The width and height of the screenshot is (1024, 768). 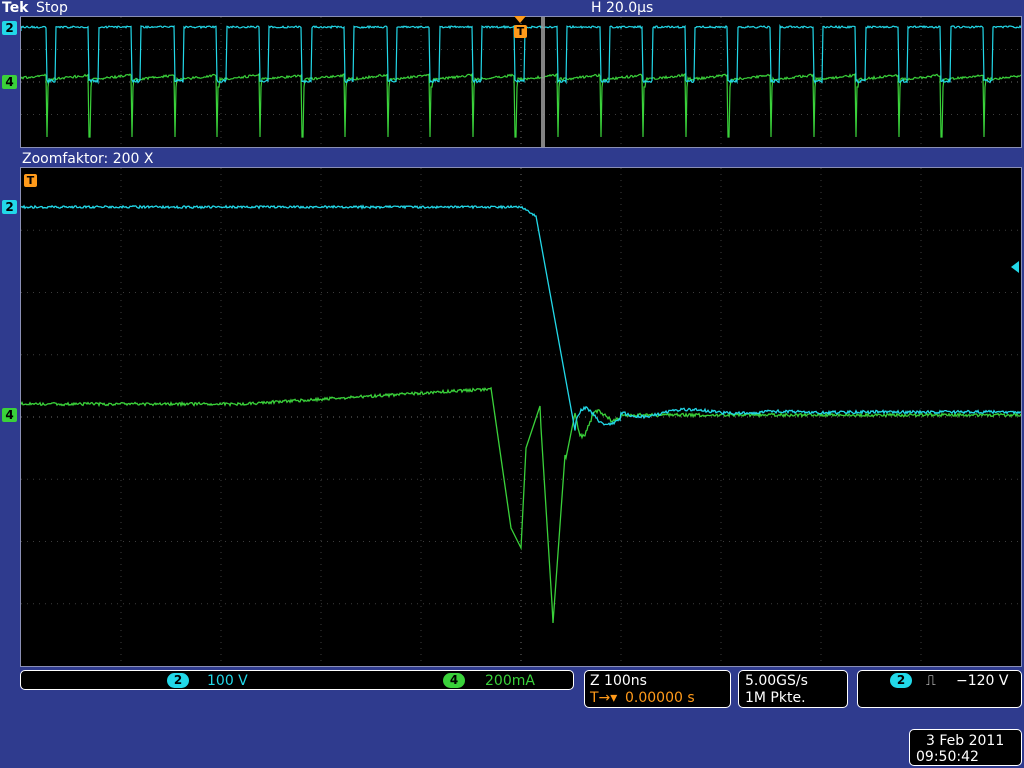 What do you see at coordinates (520, 31) in the screenshot?
I see `trigger-overview-marker-icon: T` at bounding box center [520, 31].